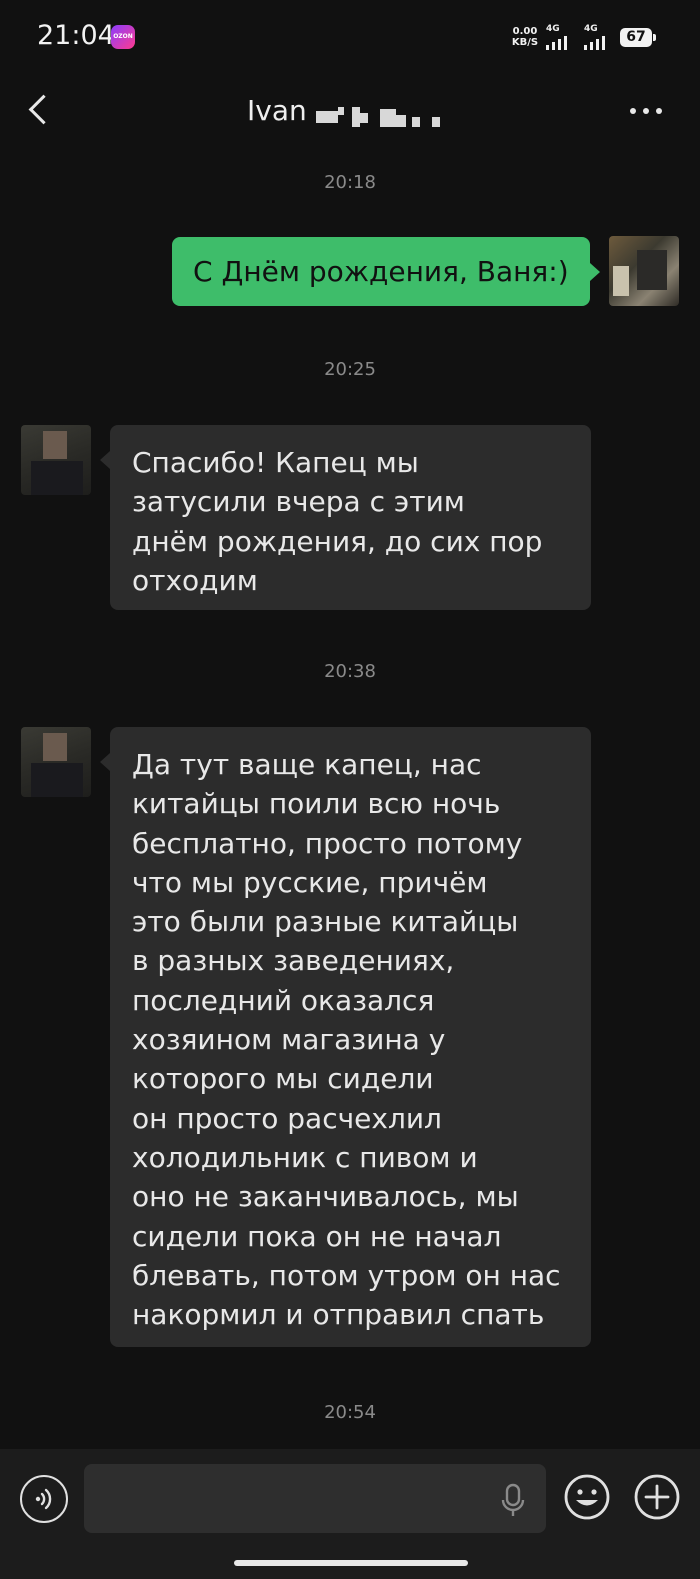  I want to click on voice-icon, so click(43, 1499).